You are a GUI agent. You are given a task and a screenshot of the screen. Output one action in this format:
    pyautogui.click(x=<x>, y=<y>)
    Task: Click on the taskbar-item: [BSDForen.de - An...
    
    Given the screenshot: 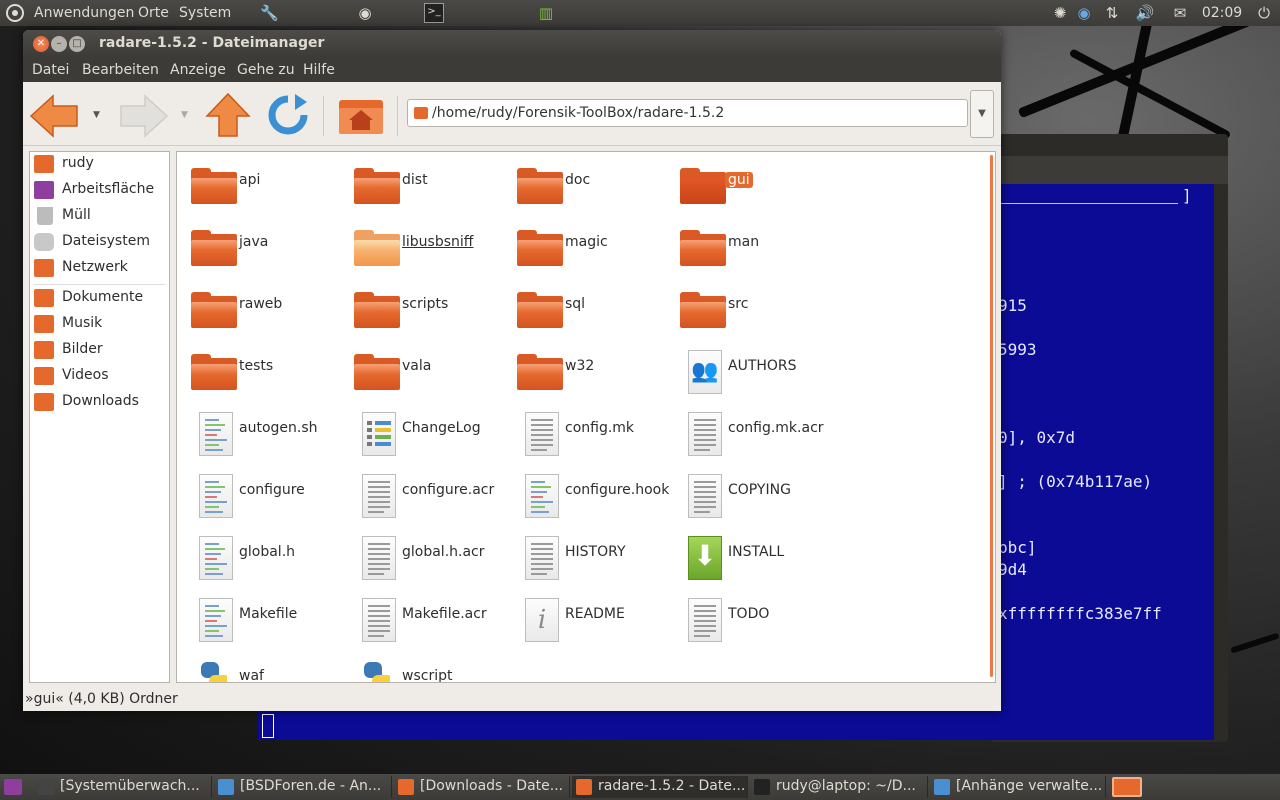 What is the action you would take?
    pyautogui.click(x=303, y=787)
    